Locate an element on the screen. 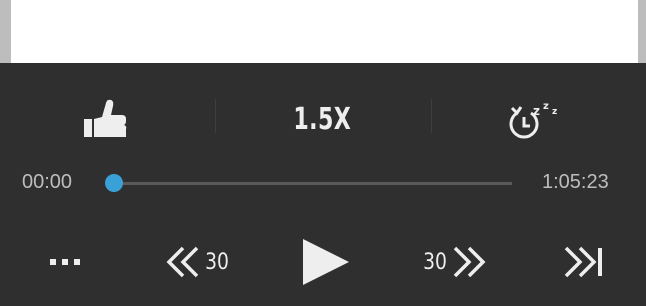 This screenshot has height=306, width=646. sleep-timer-button: z z z is located at coordinates (535, 119).